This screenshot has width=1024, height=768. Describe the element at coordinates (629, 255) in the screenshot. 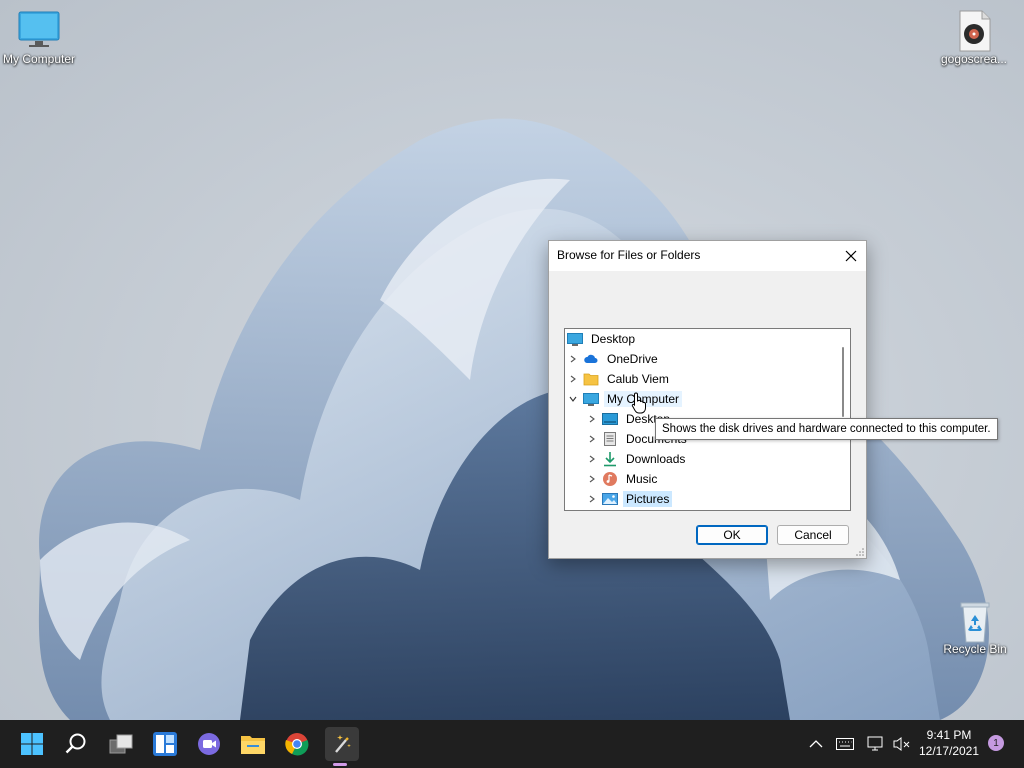

I see `dialog-title: Browse for Files or Folders` at that location.